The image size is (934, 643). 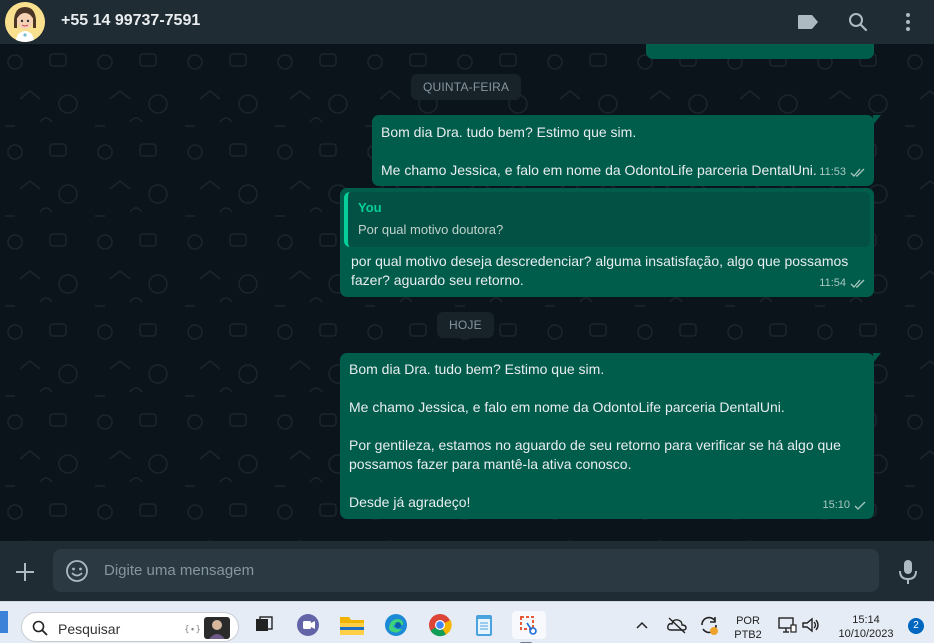 I want to click on message-input-placeholder: Digite uma mensagem, so click(x=179, y=570).